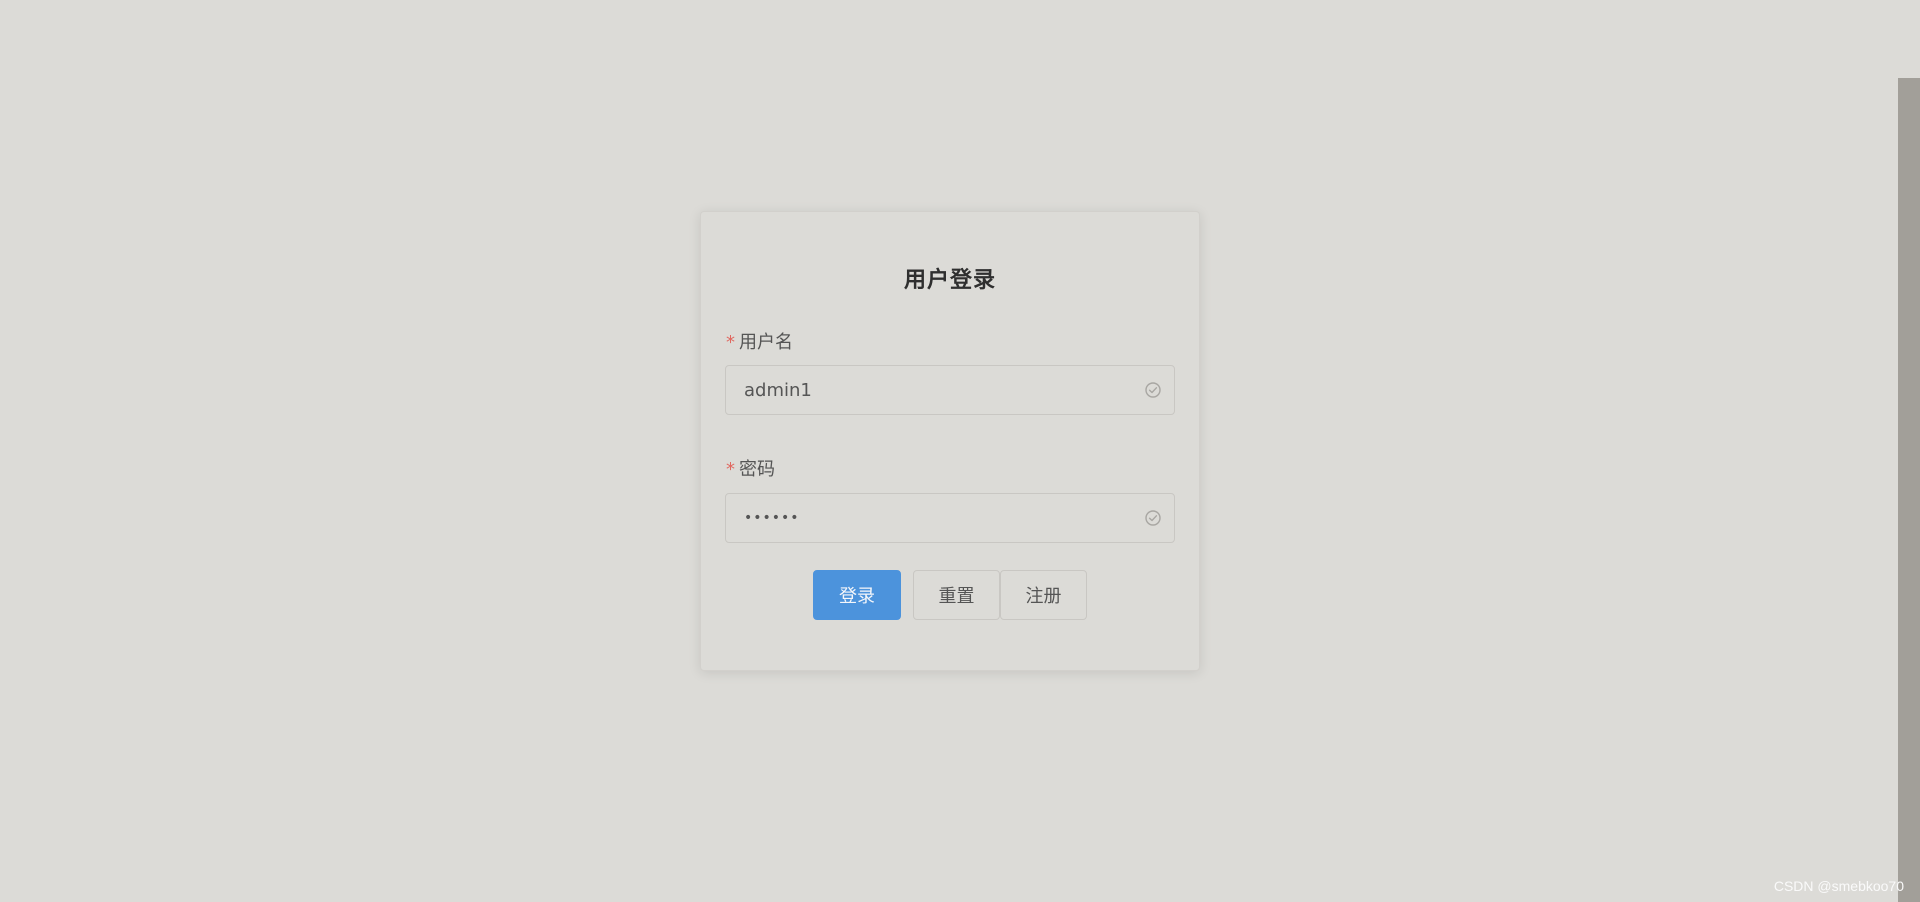  I want to click on login-button: 登录, so click(857, 595).